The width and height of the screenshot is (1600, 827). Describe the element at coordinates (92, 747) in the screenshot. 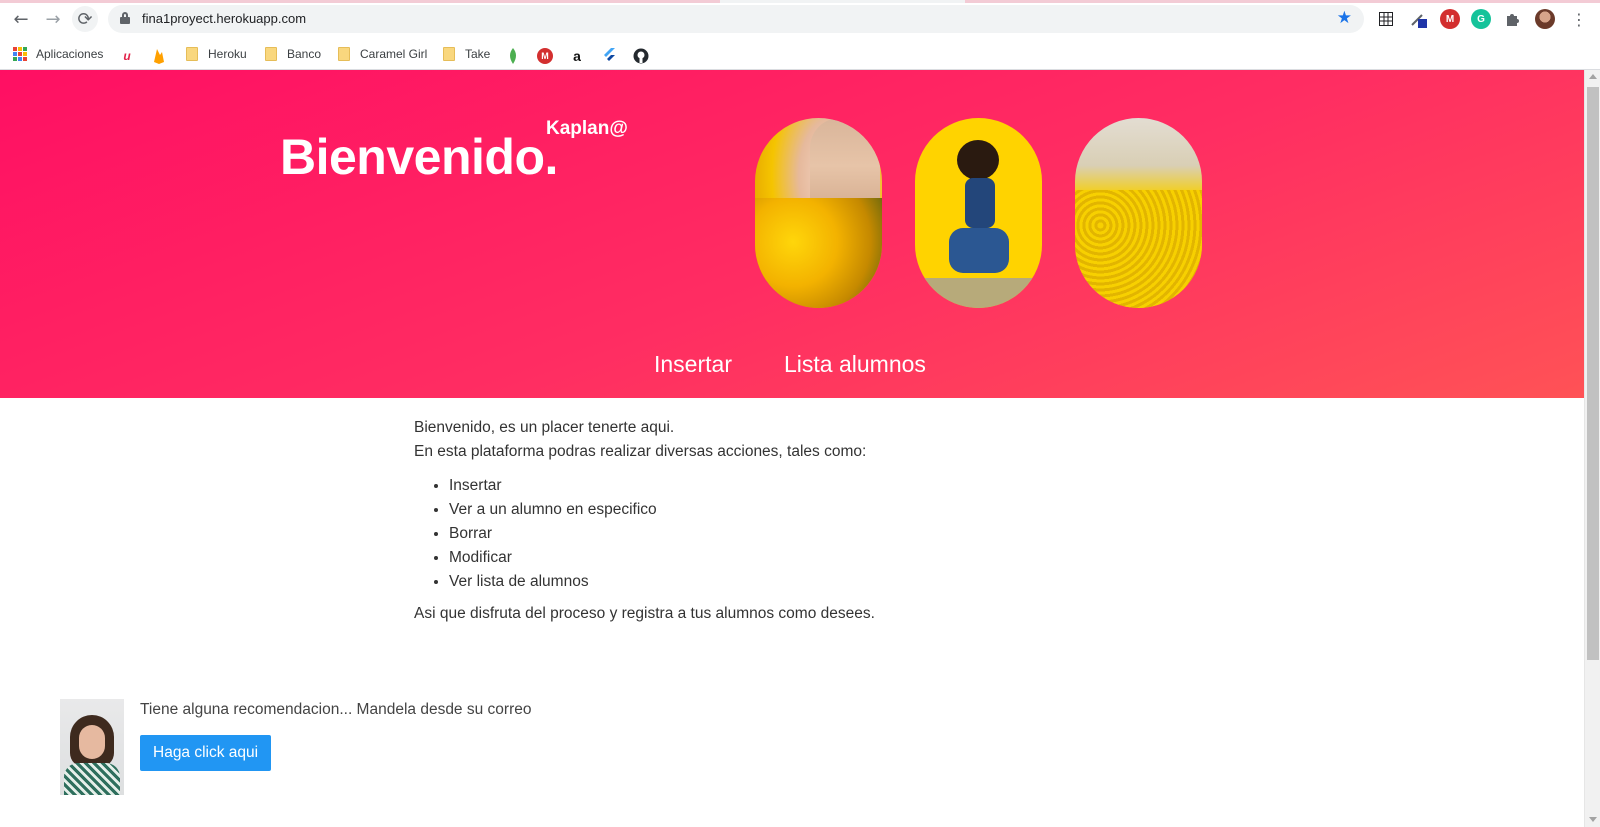

I see `avatar` at that location.